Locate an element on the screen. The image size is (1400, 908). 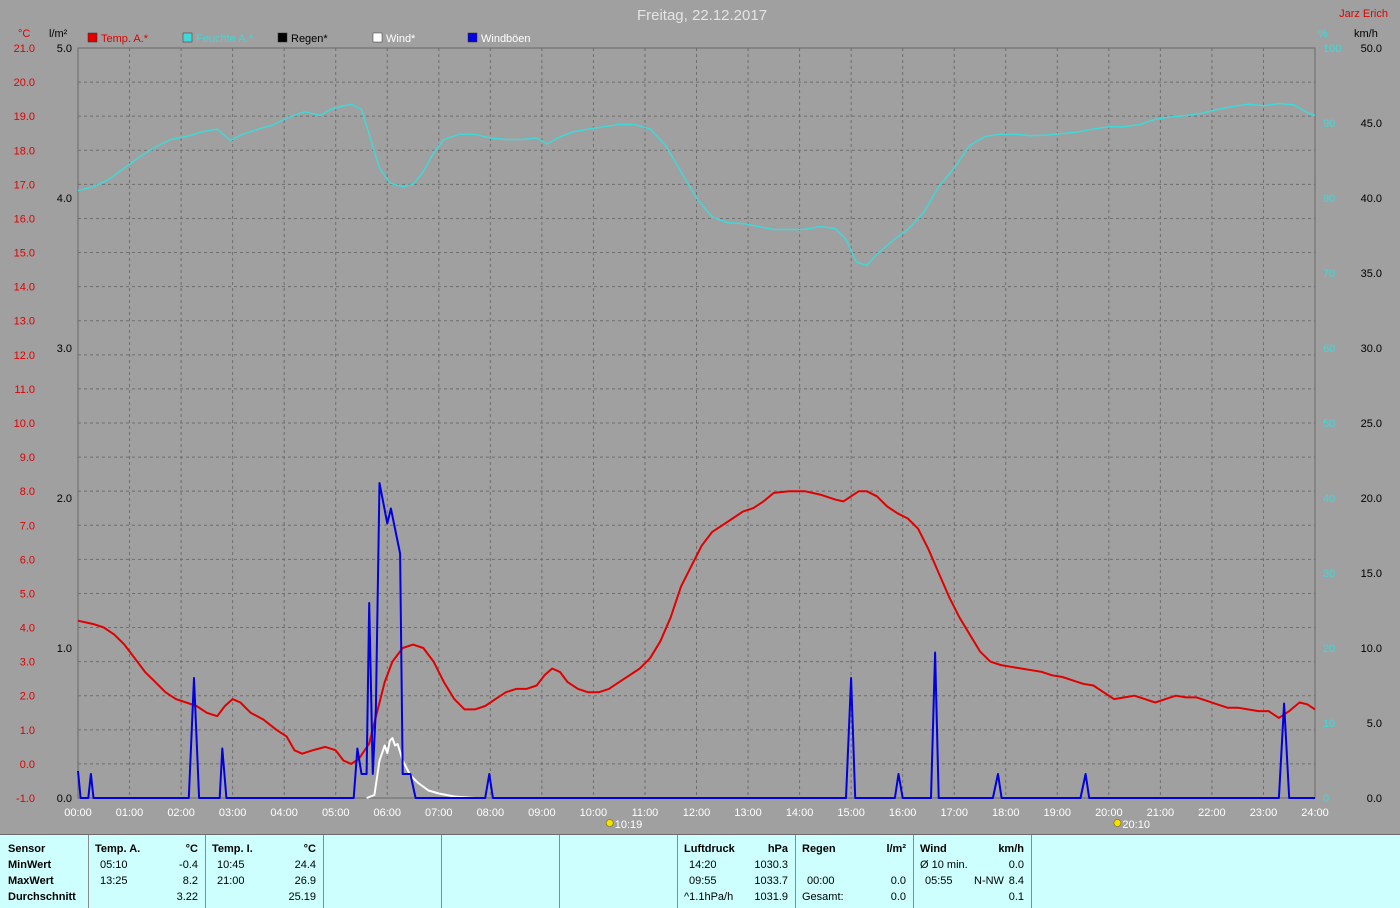
stats-rain-time: 00:00 is located at coordinates (821, 881).